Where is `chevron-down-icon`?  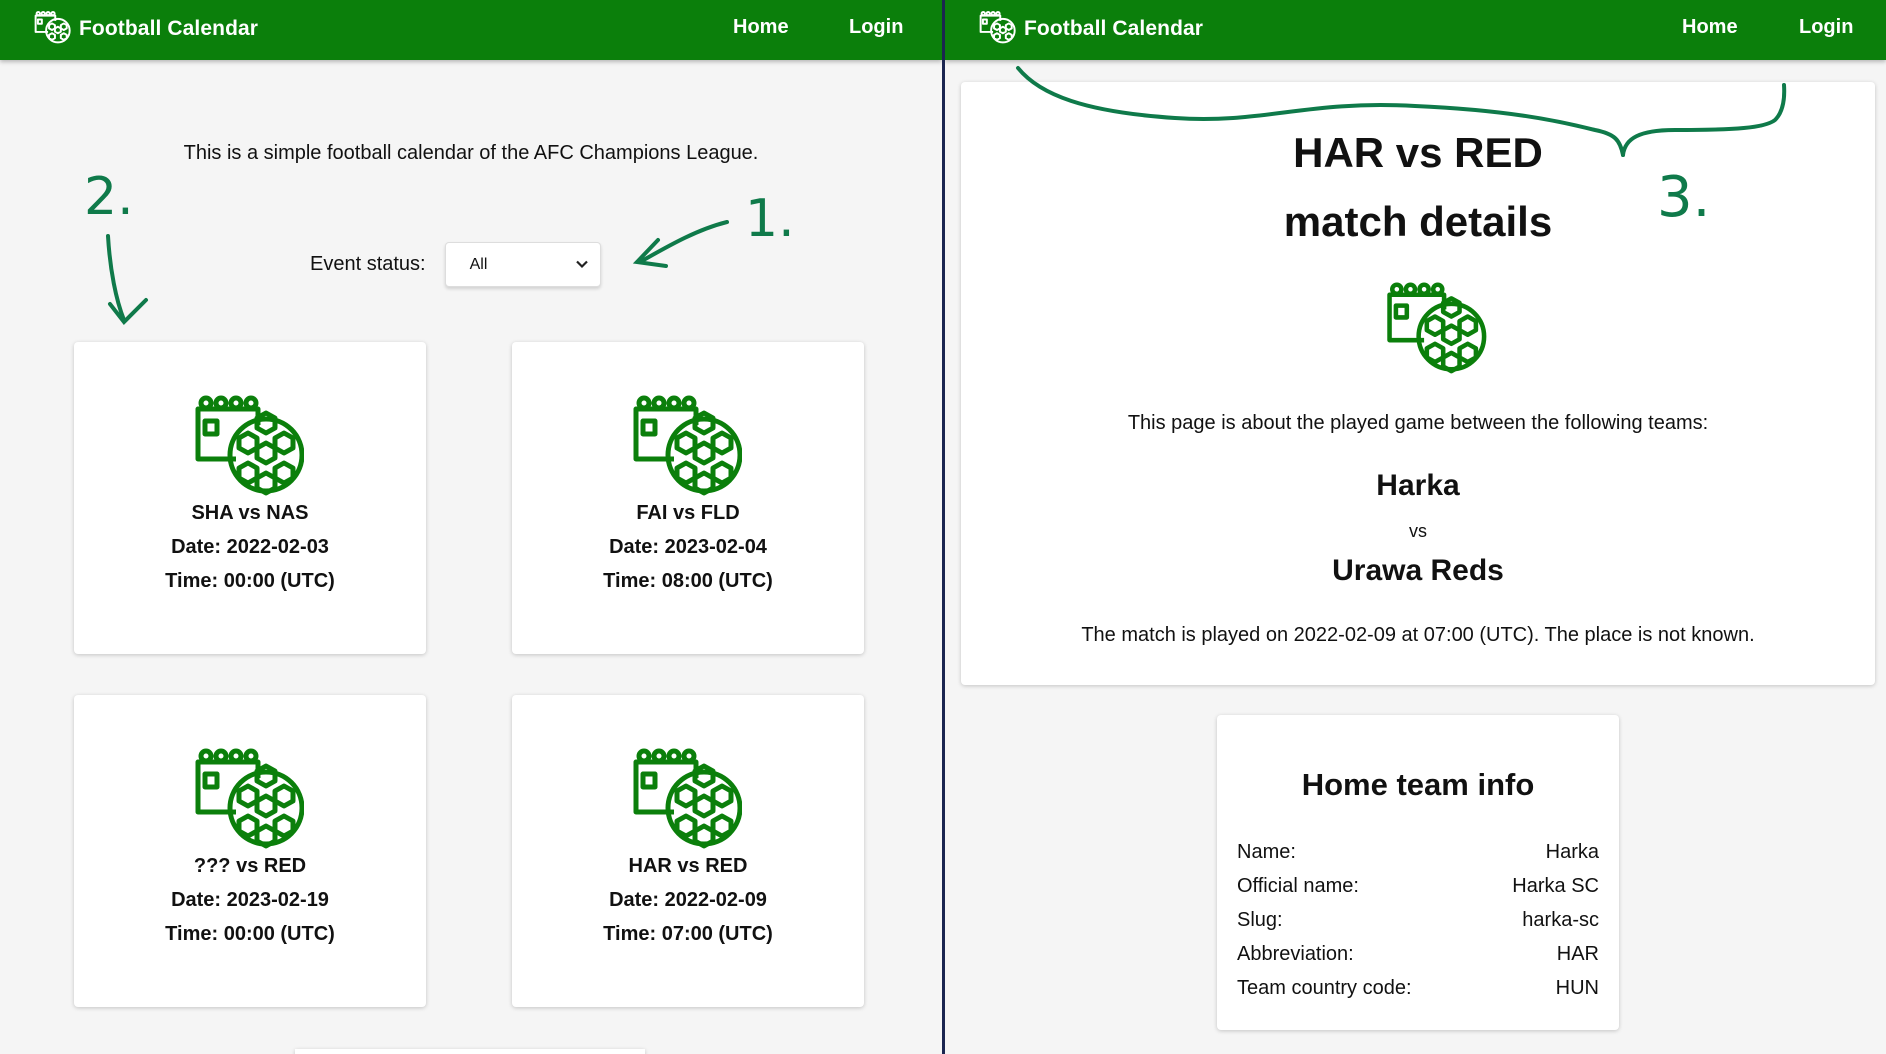
chevron-down-icon is located at coordinates (581, 264).